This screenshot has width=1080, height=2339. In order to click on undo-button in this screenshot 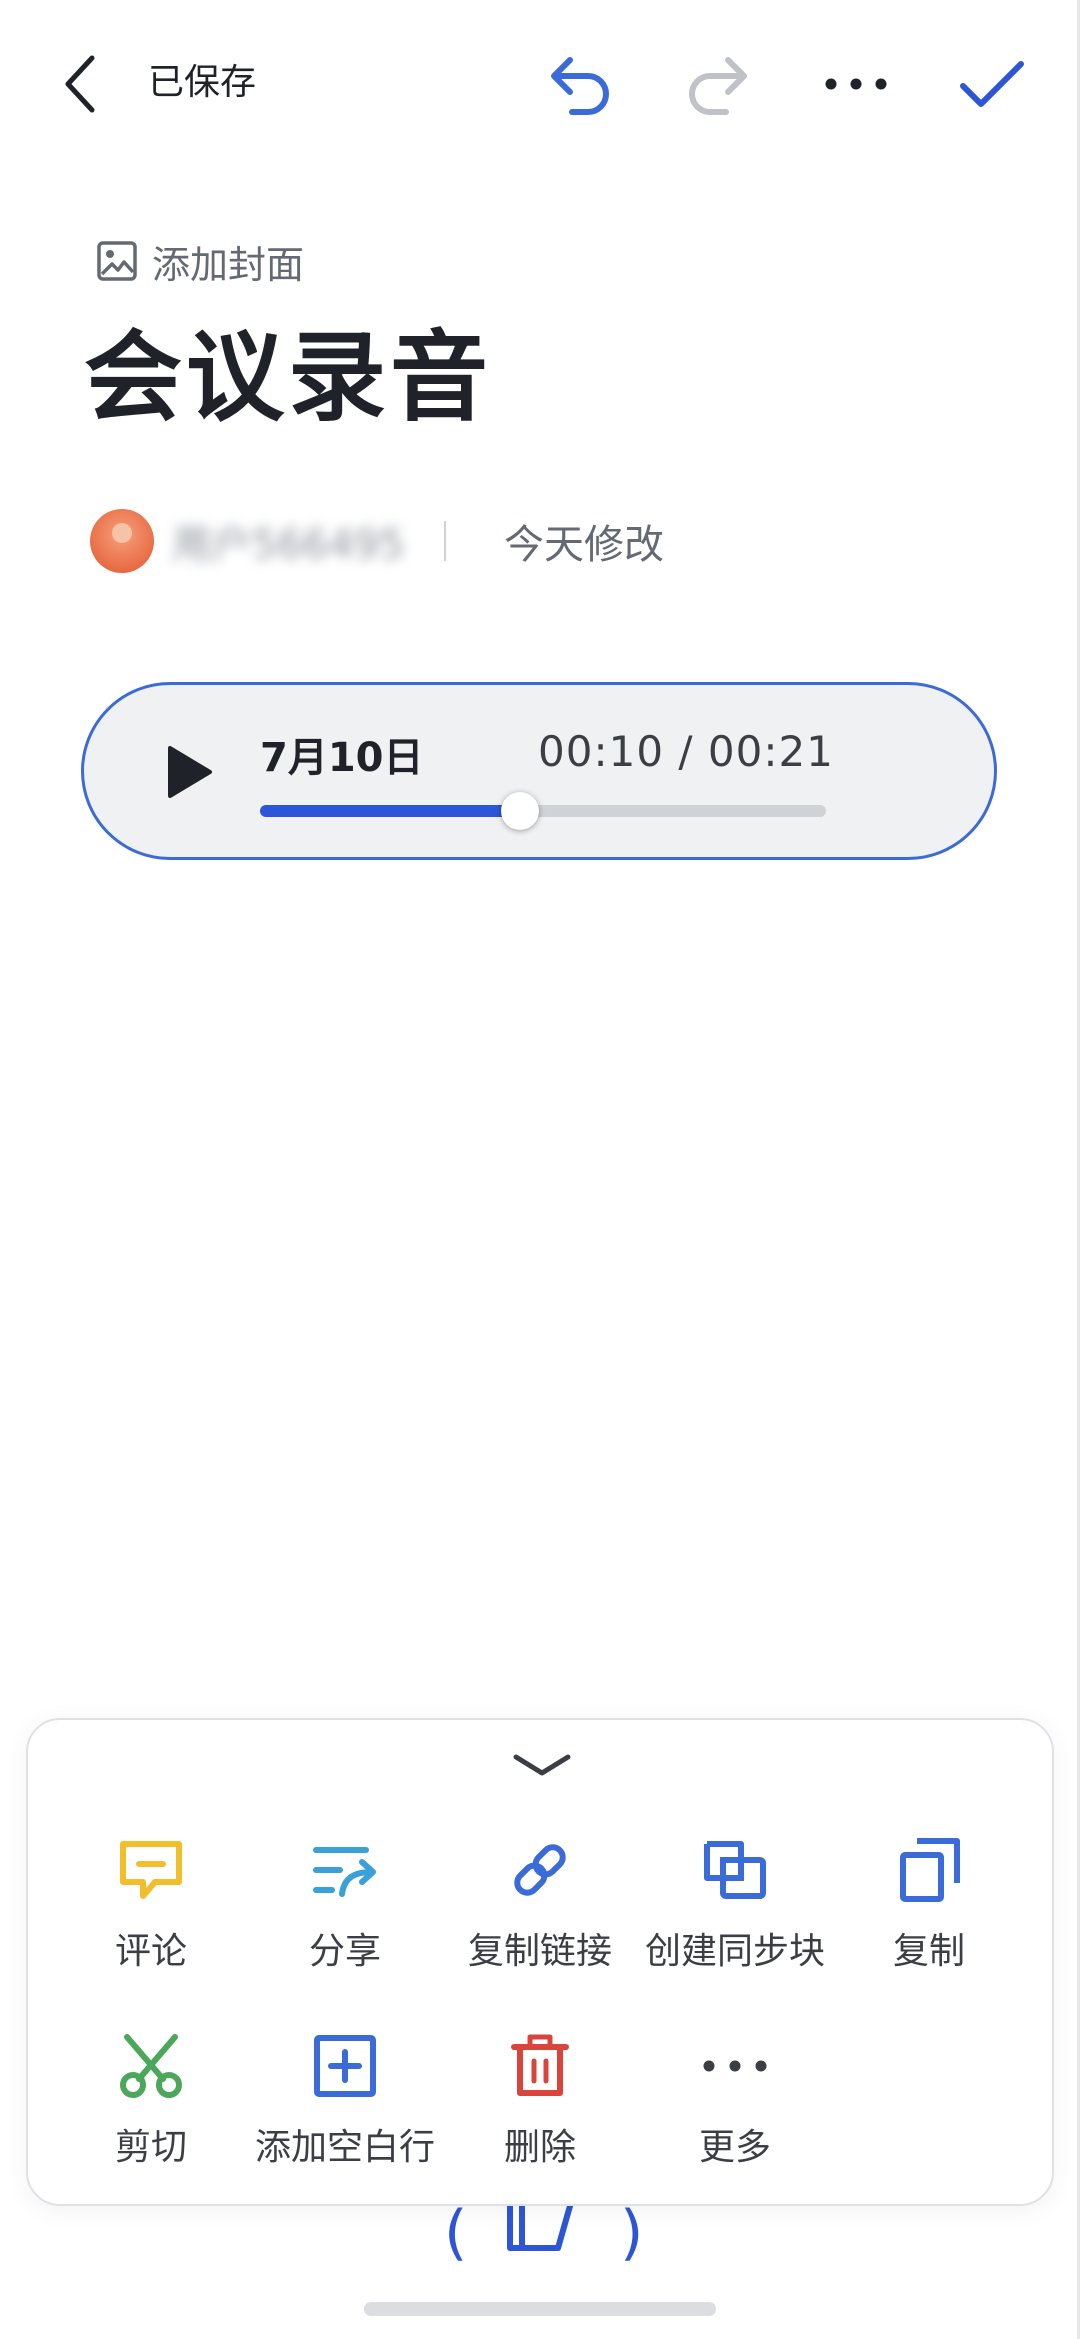, I will do `click(580, 84)`.